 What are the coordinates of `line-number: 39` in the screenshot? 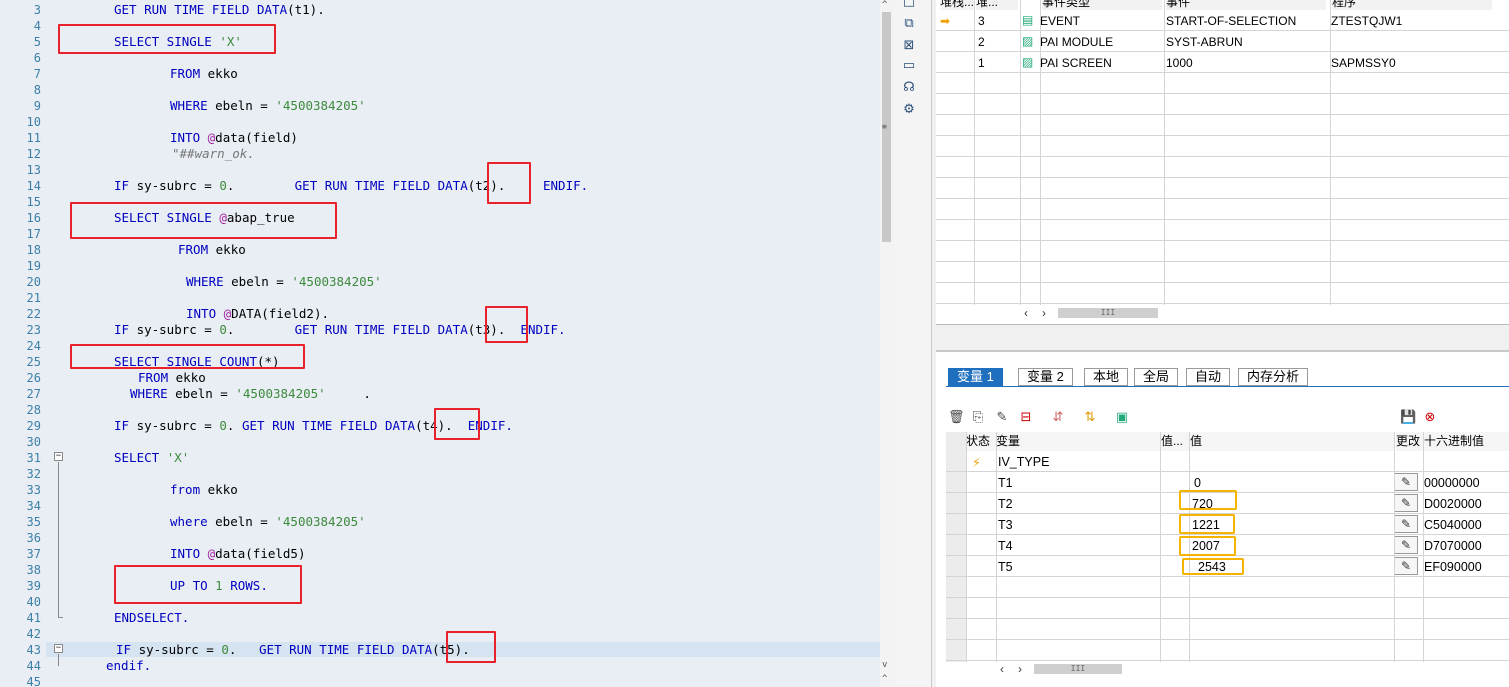 It's located at (33, 586).